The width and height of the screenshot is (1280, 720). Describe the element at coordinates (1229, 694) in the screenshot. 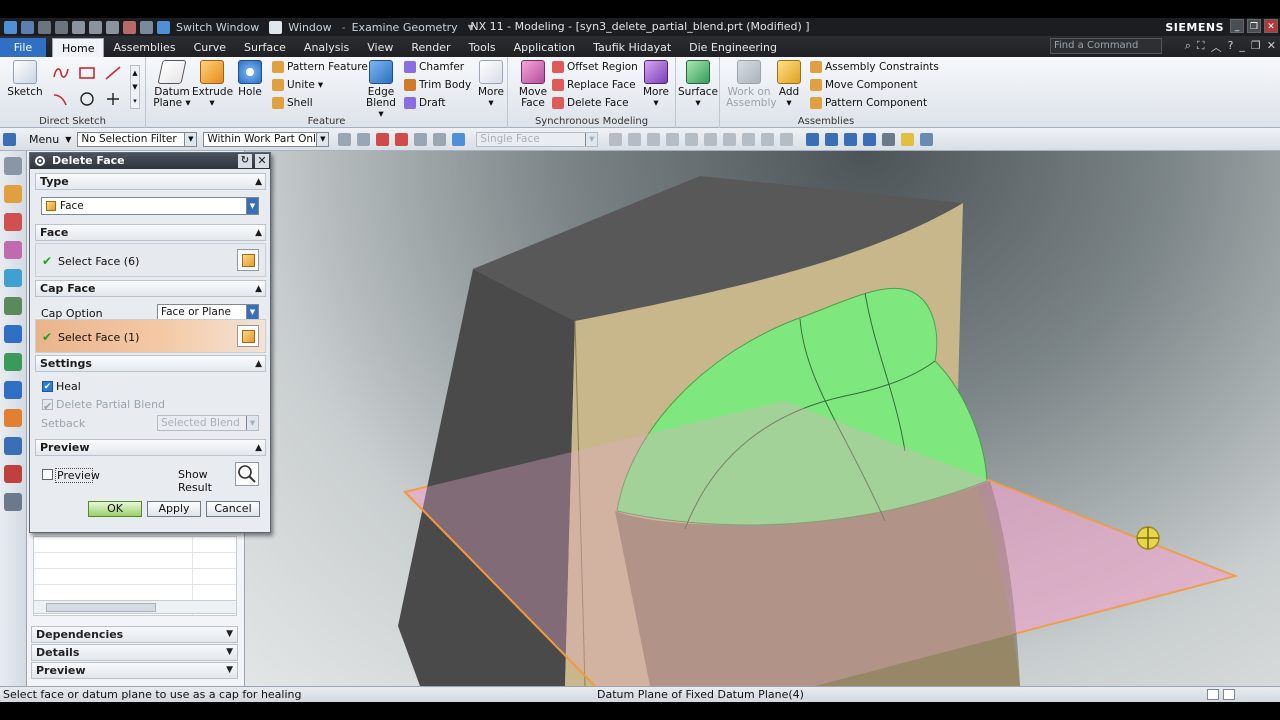

I see `panel-icon` at that location.